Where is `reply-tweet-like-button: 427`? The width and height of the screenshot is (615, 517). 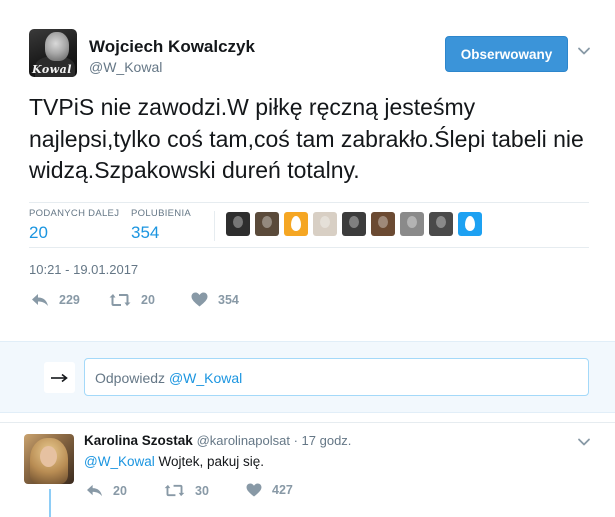
reply-tweet-like-button: 427 is located at coordinates (269, 490).